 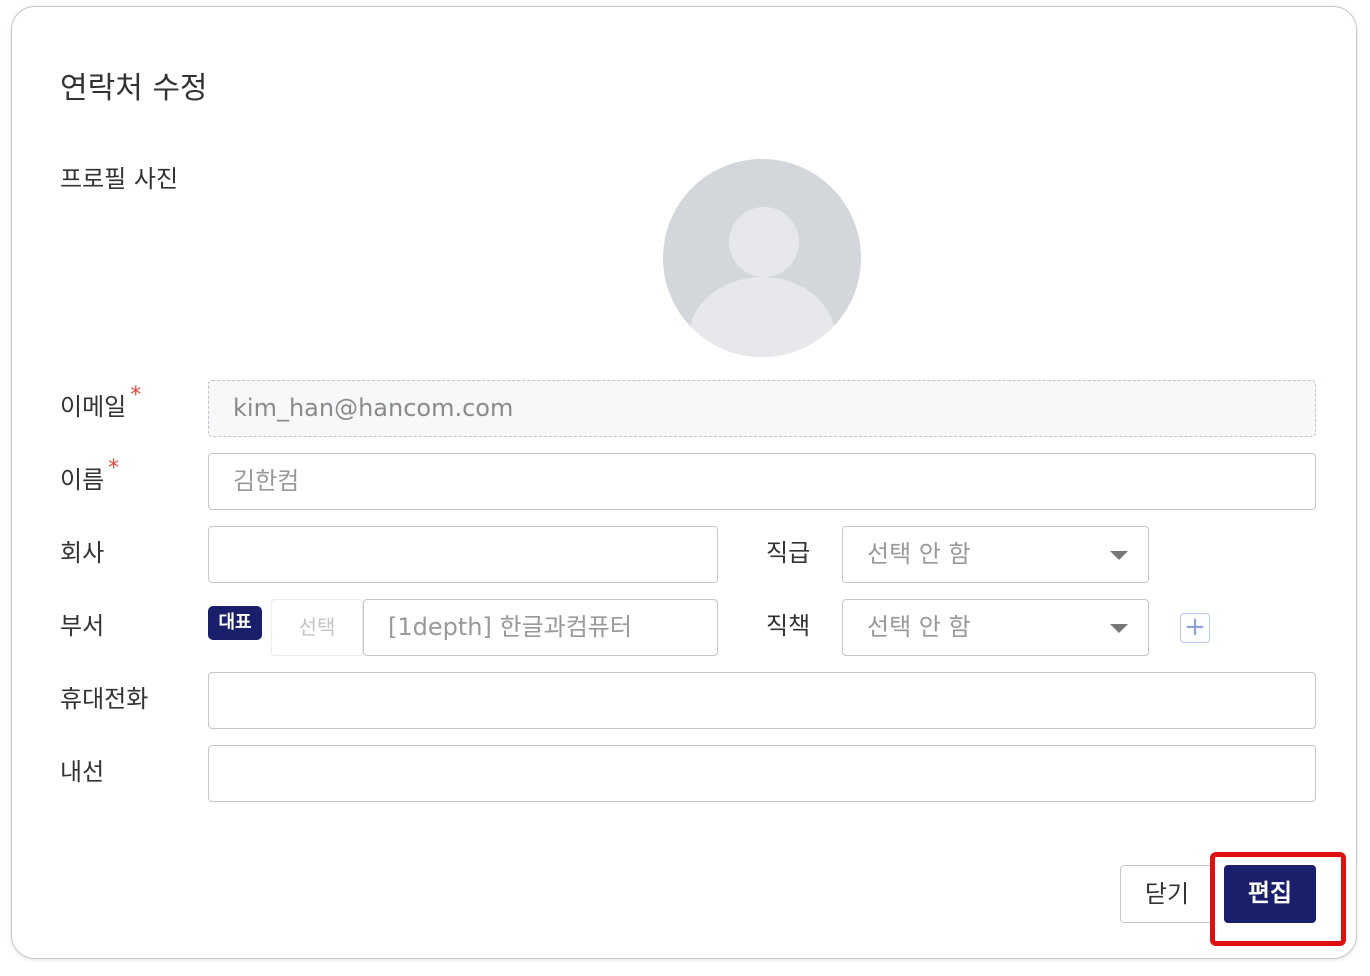 I want to click on email-label-row: 이메일 *, so click(x=100, y=402).